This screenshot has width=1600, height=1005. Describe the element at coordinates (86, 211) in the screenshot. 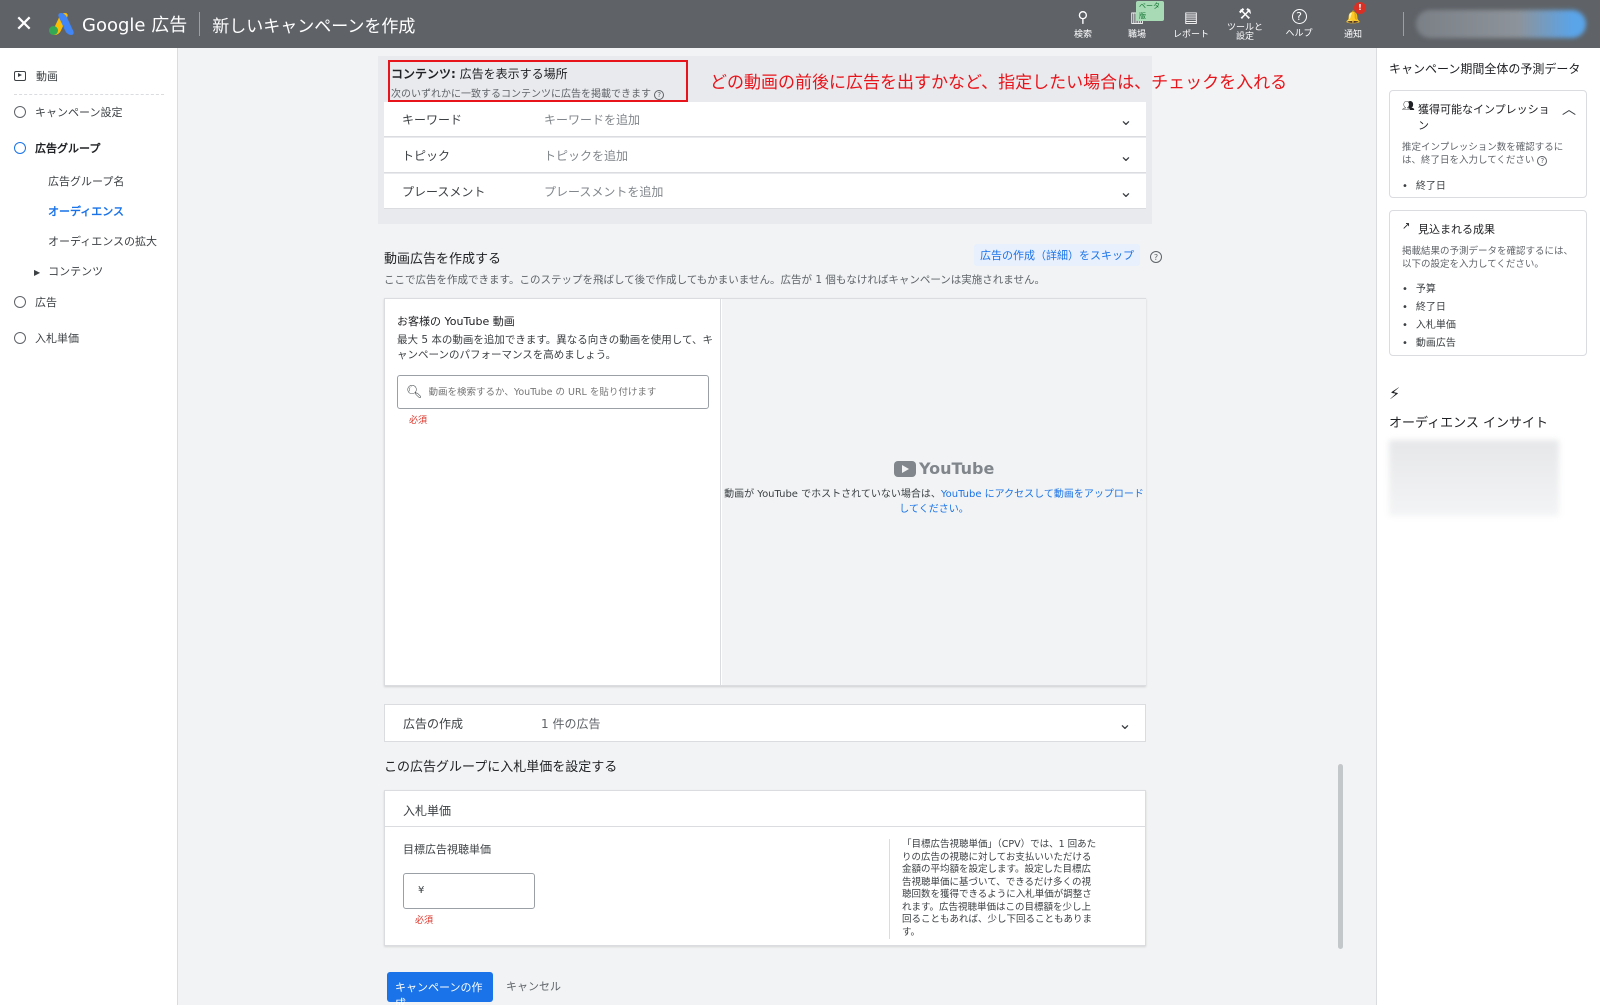

I see `nav-sub-audience: オーディエンス` at that location.